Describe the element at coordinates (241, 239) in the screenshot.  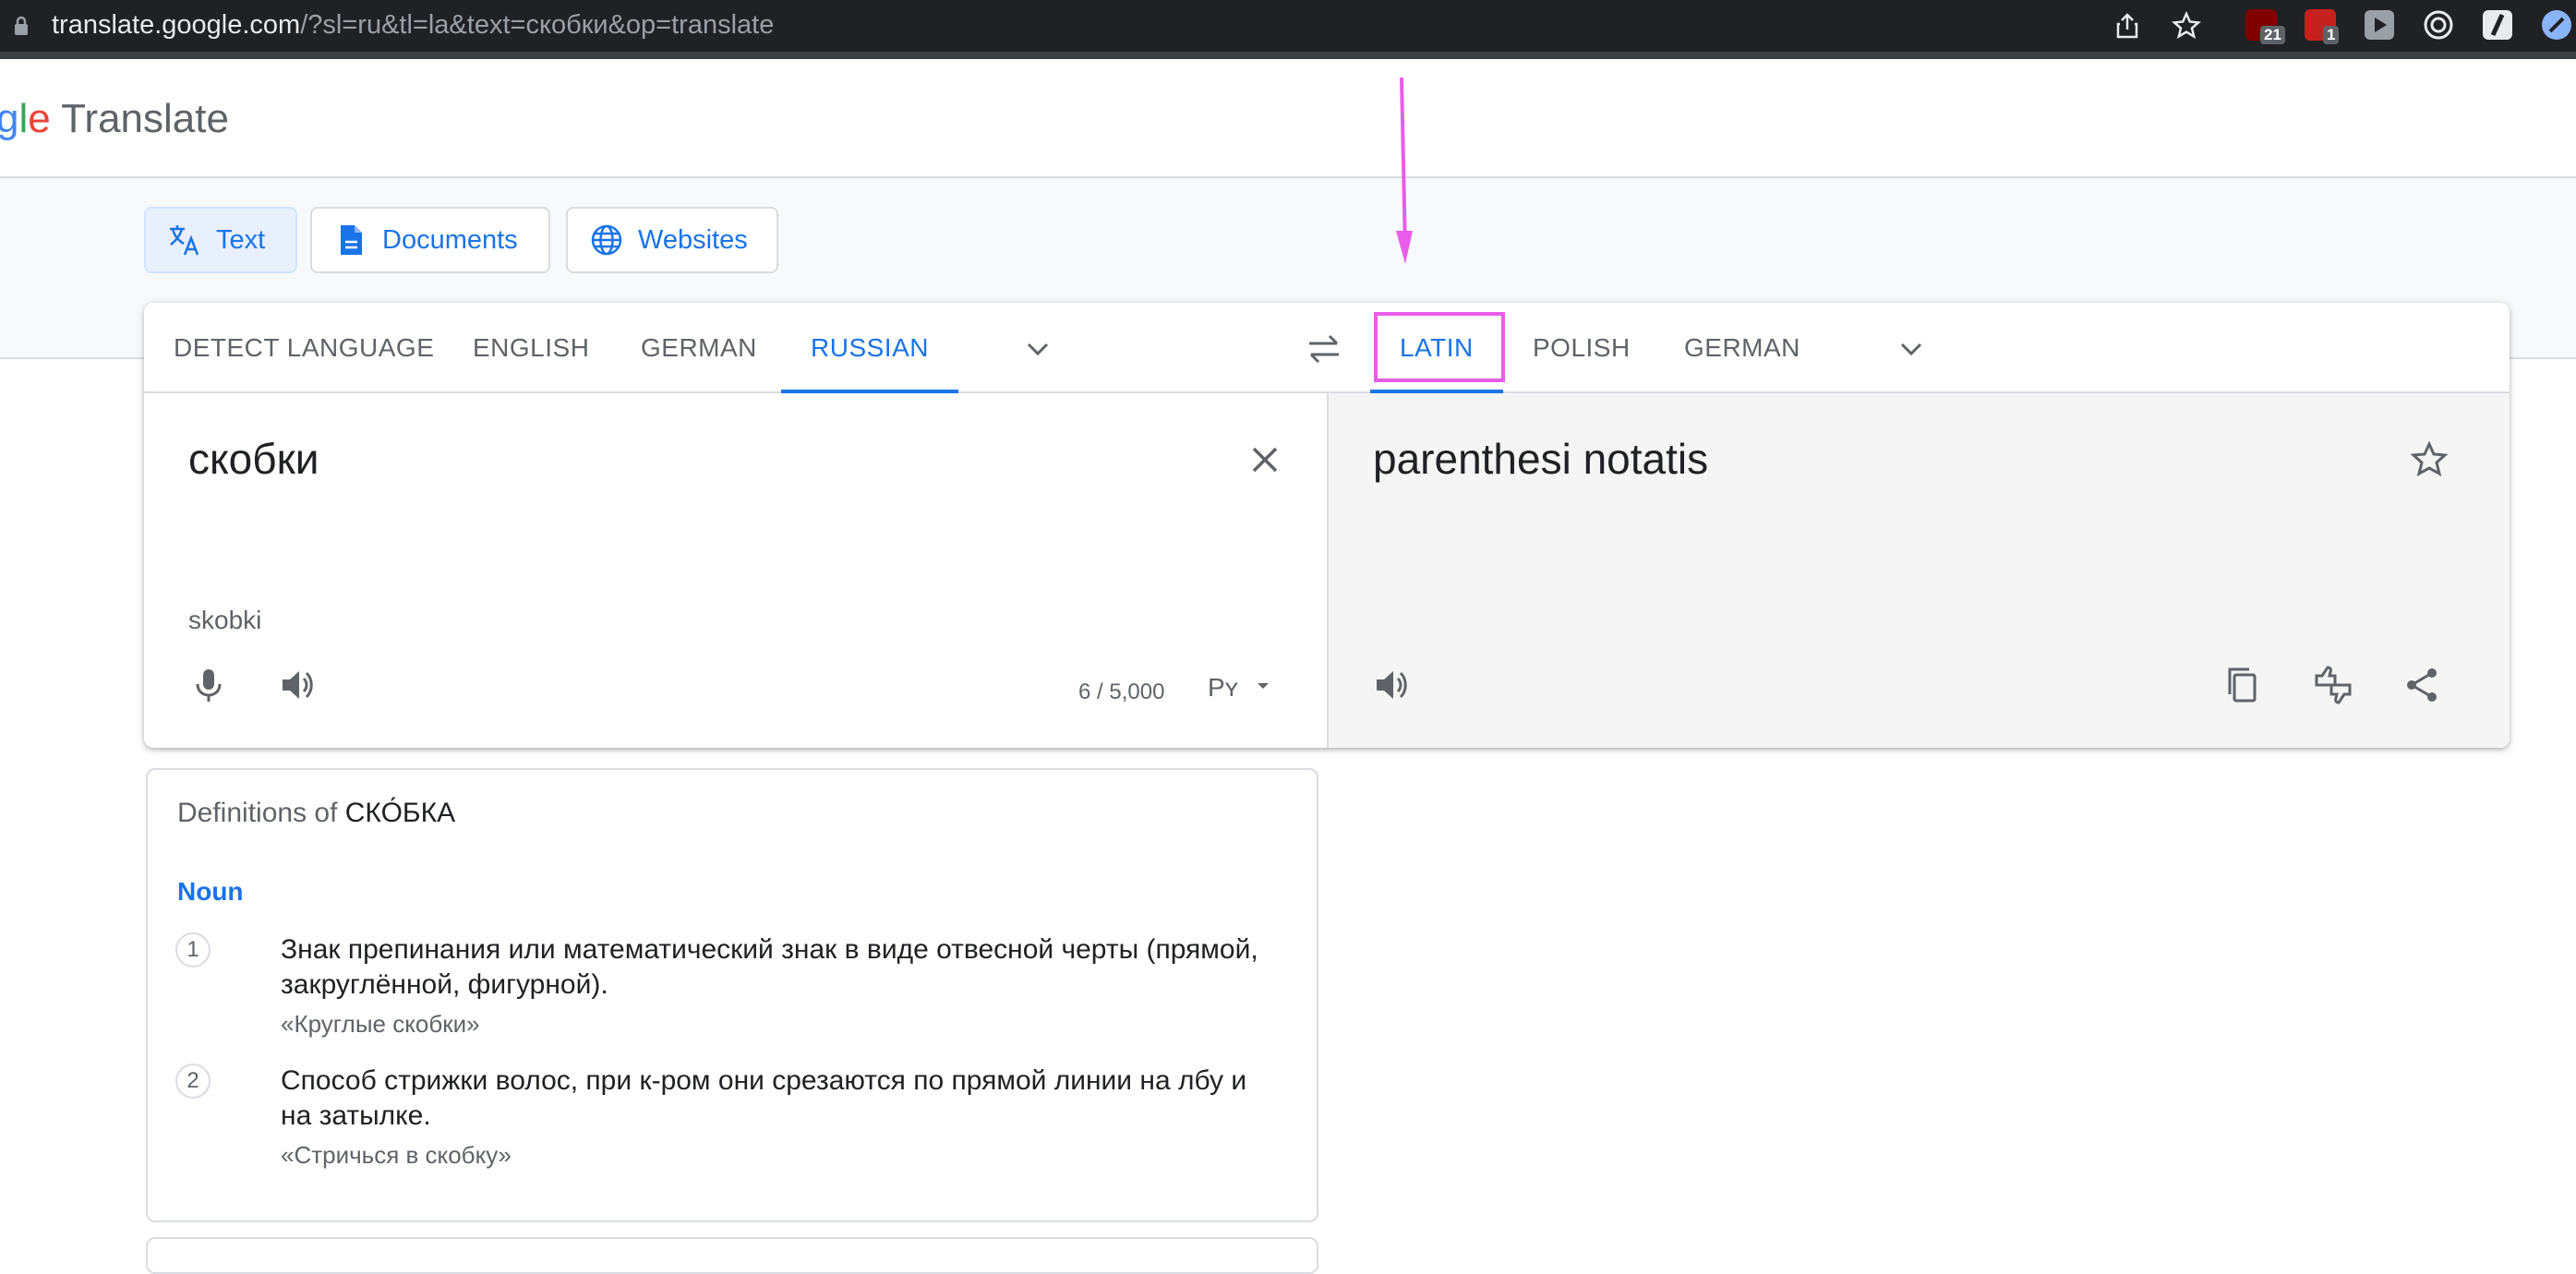
I see `text-mode-label: Text` at that location.